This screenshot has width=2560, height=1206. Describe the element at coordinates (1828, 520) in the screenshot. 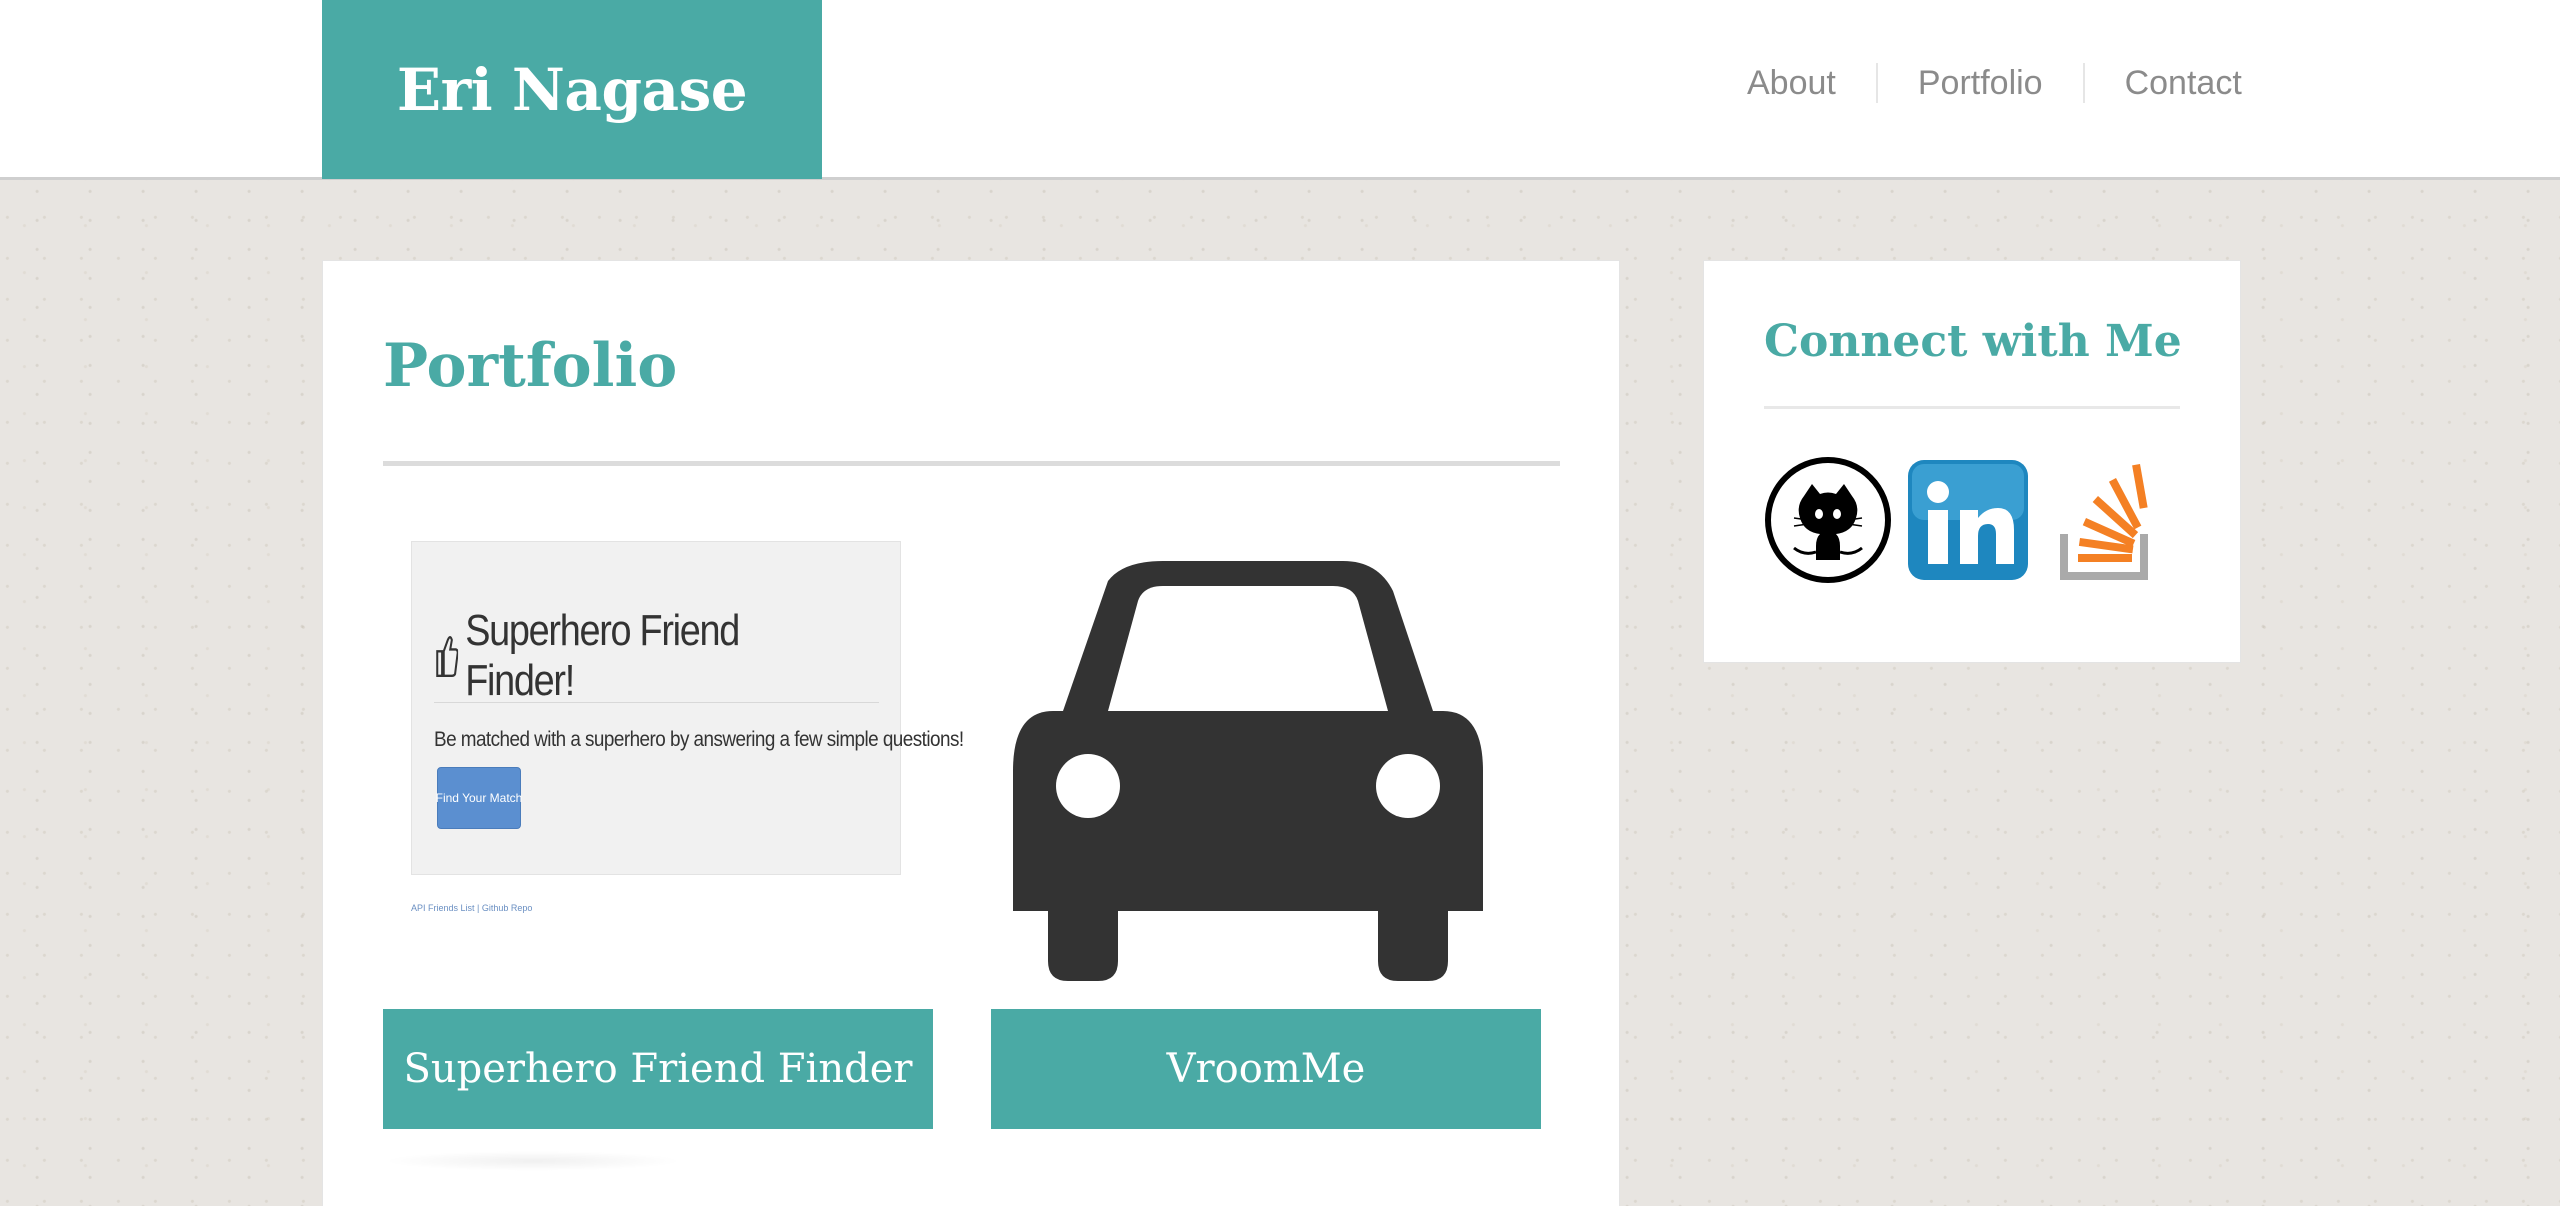

I see `github-icon` at that location.